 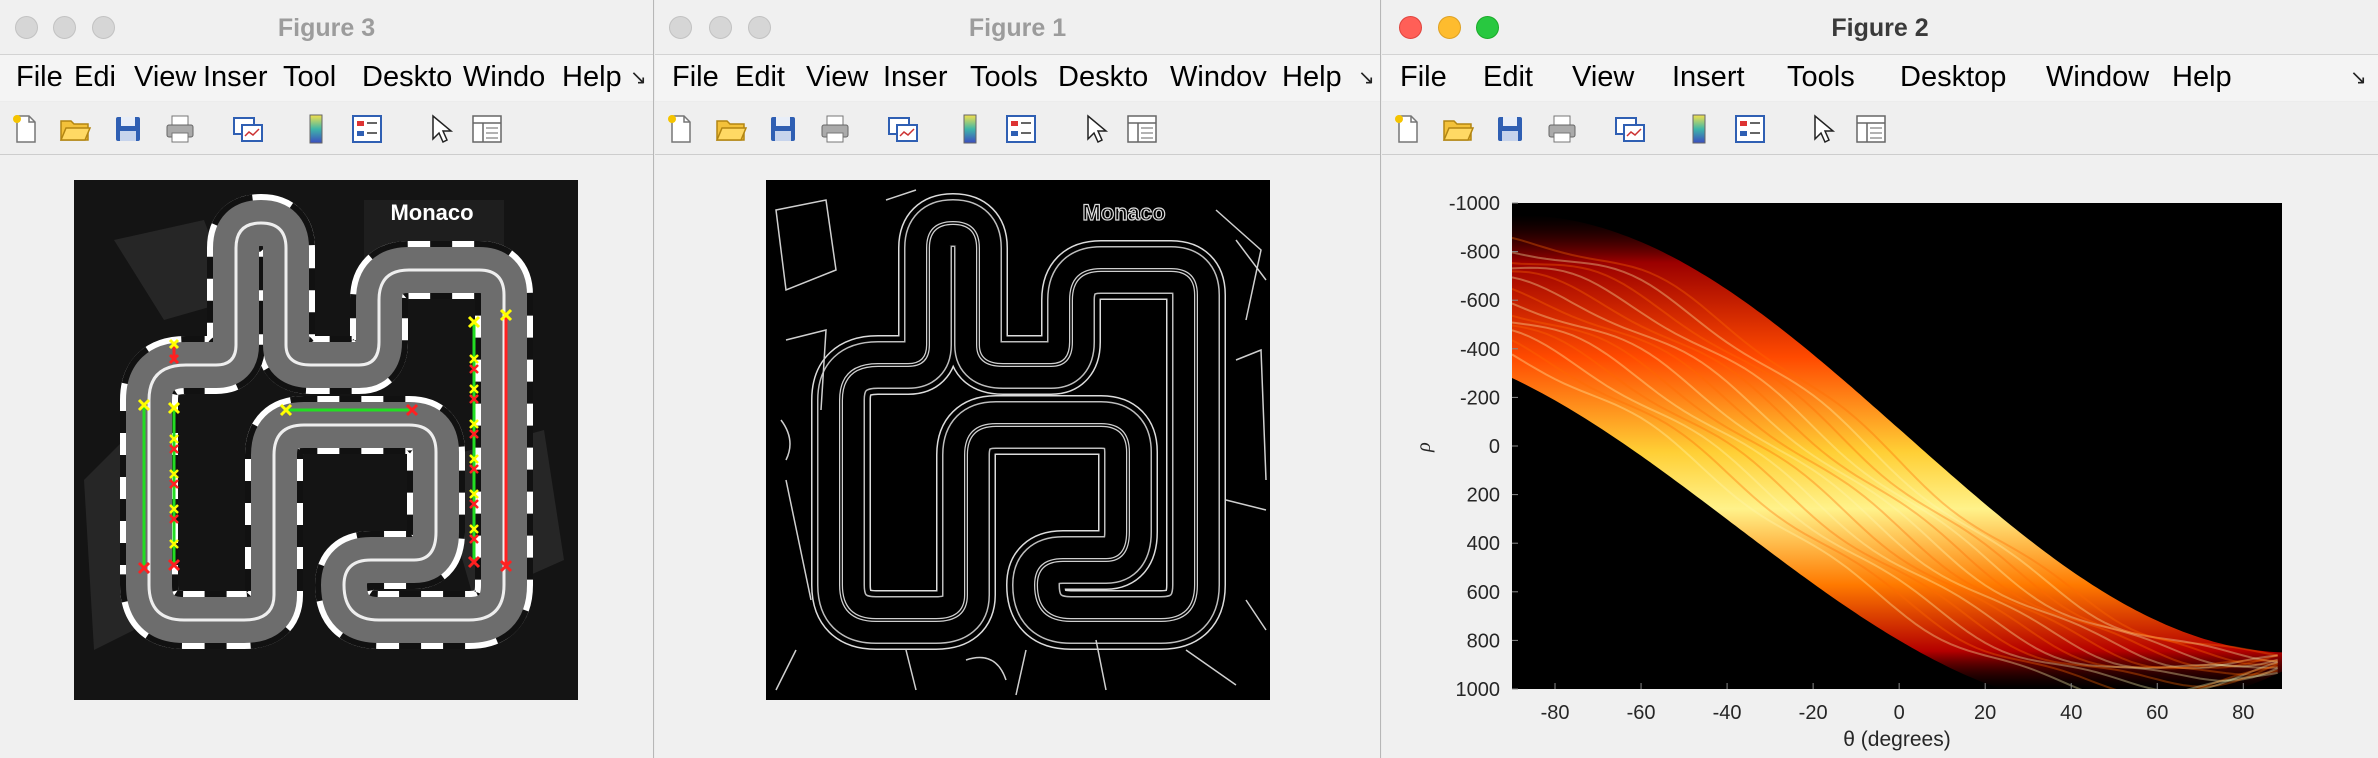 What do you see at coordinates (1018, 440) in the screenshot?
I see `edge-detection-image: Monaco` at bounding box center [1018, 440].